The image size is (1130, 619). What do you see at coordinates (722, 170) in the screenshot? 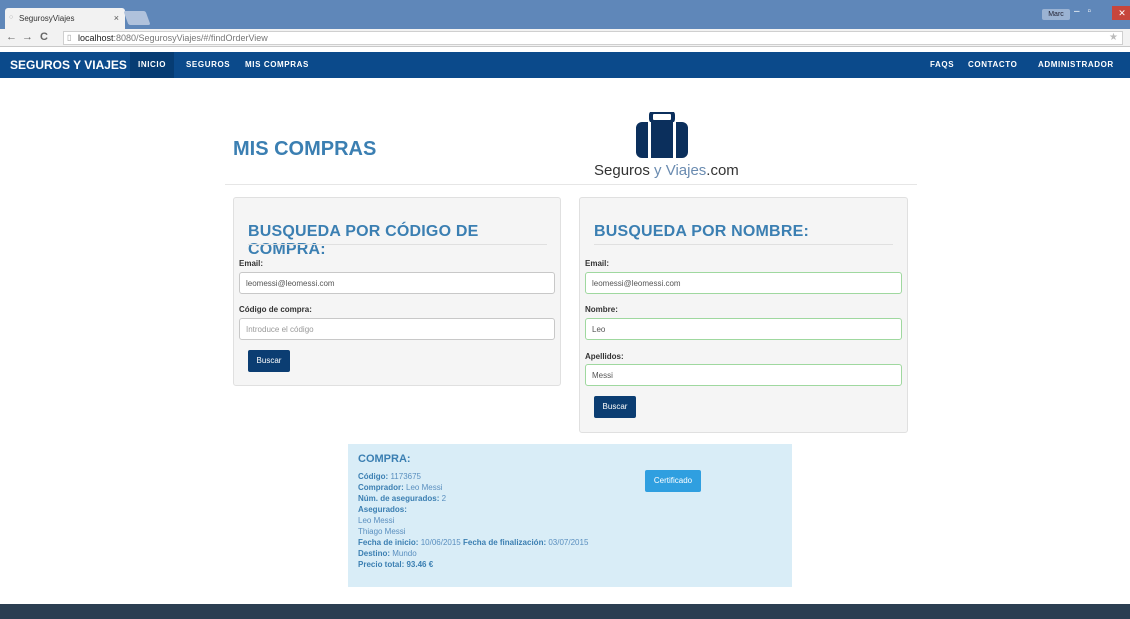
I see `logo-suffix: .com` at bounding box center [722, 170].